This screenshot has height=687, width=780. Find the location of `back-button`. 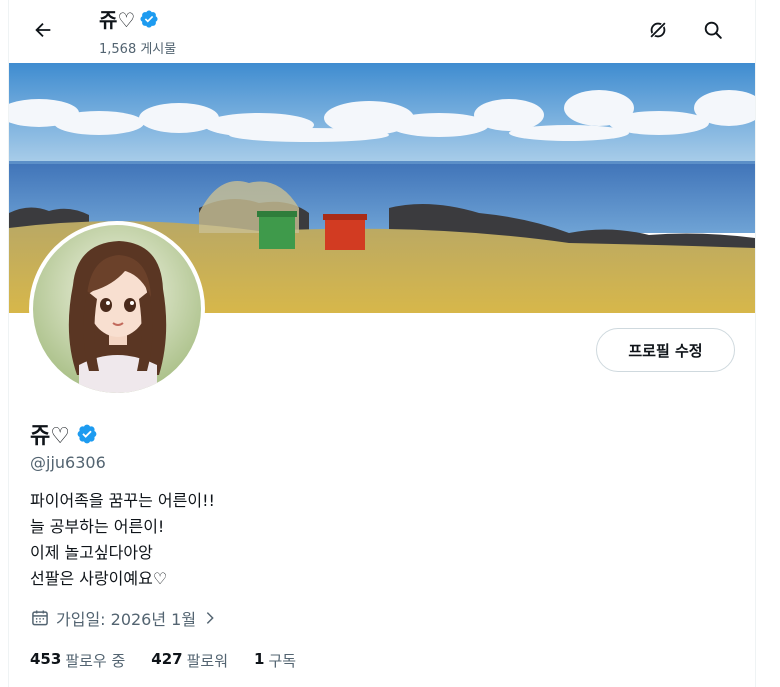

back-button is located at coordinates (43, 30).